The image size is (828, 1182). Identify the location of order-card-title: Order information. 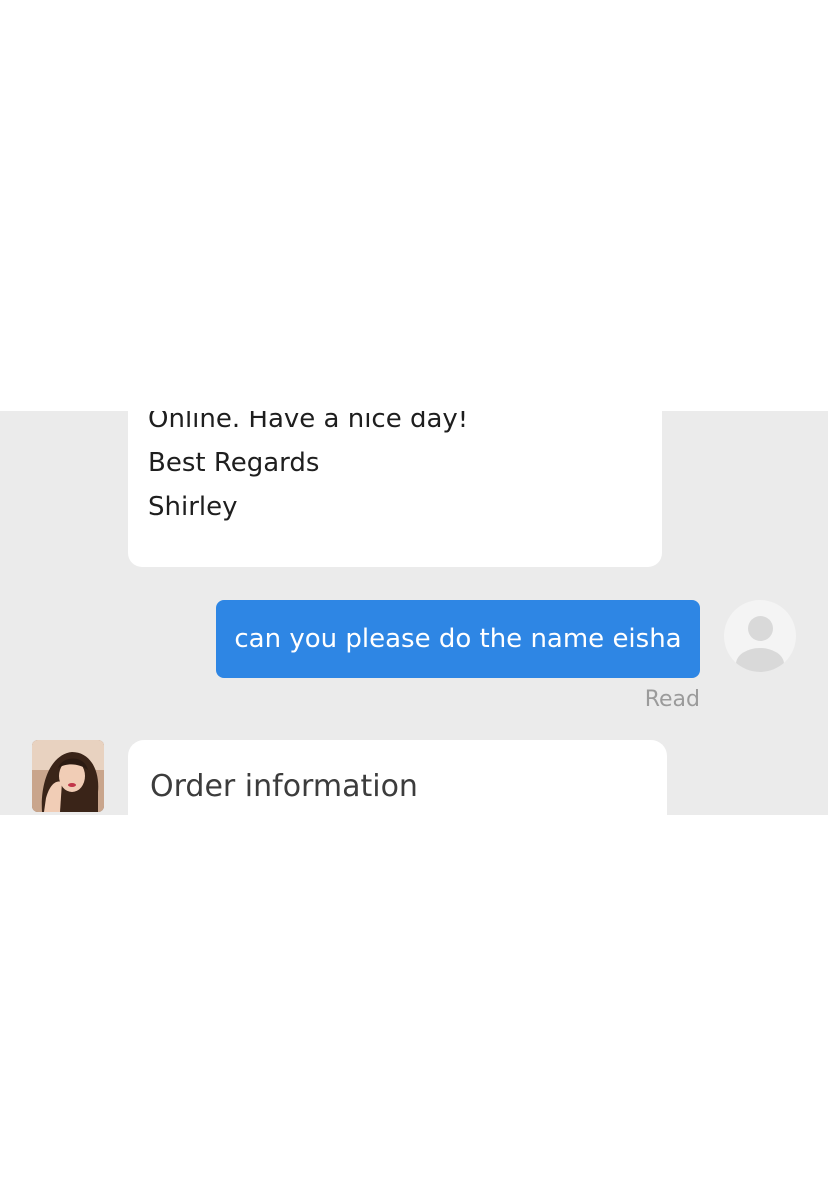
(284, 786).